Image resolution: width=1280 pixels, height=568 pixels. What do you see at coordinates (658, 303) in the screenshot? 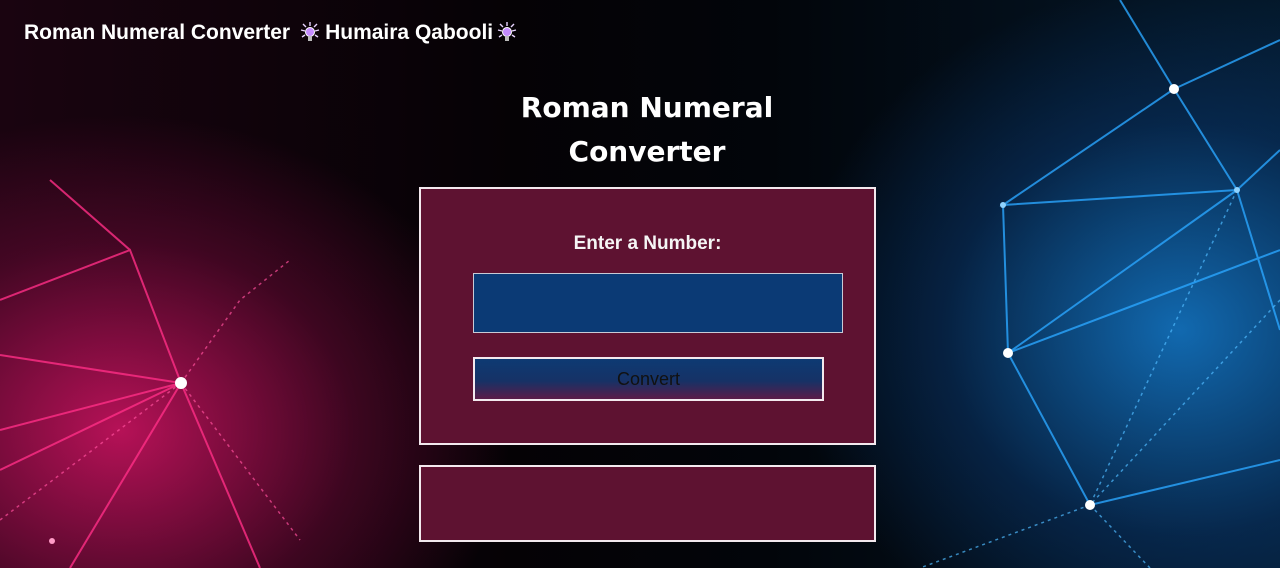
I see `number-input` at bounding box center [658, 303].